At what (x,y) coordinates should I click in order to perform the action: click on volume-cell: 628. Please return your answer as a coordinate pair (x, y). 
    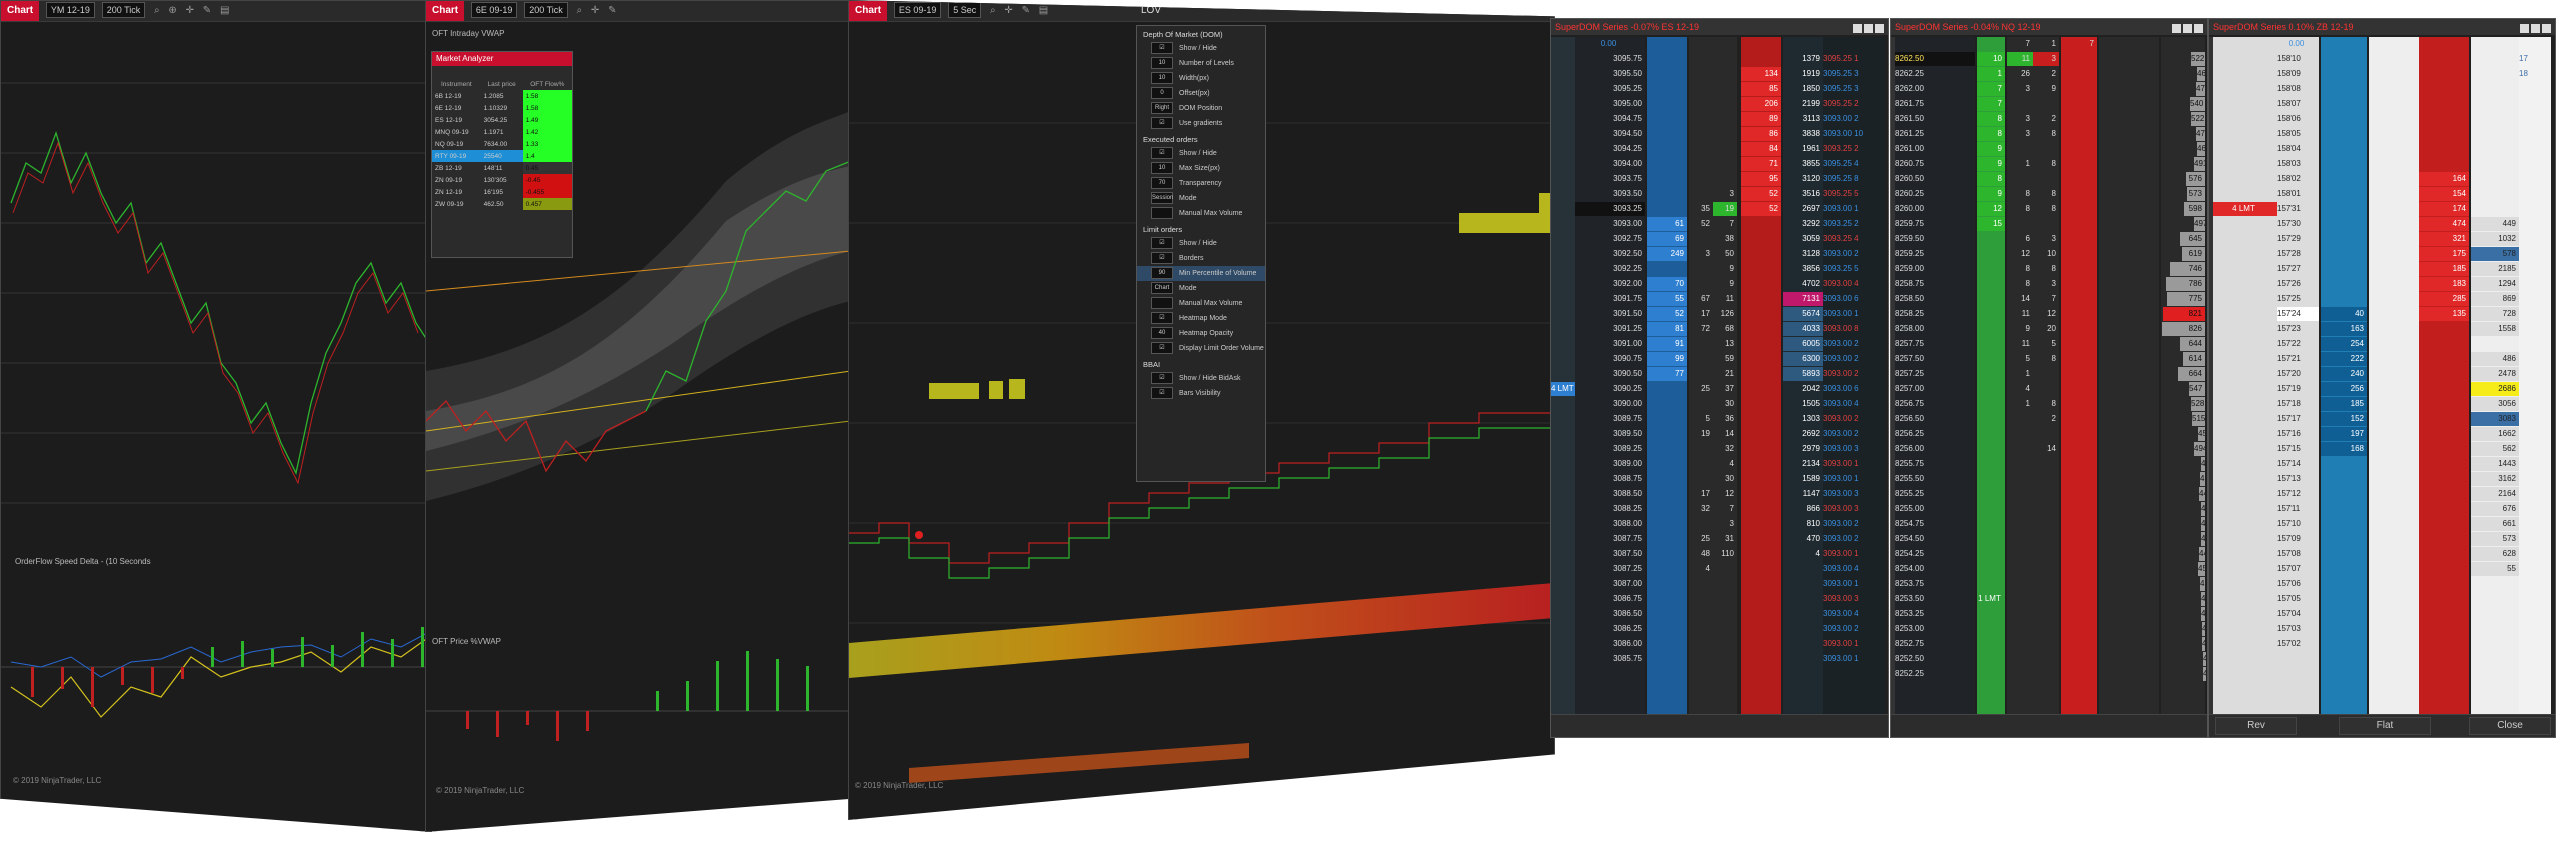
    Looking at the image, I should click on (2495, 554).